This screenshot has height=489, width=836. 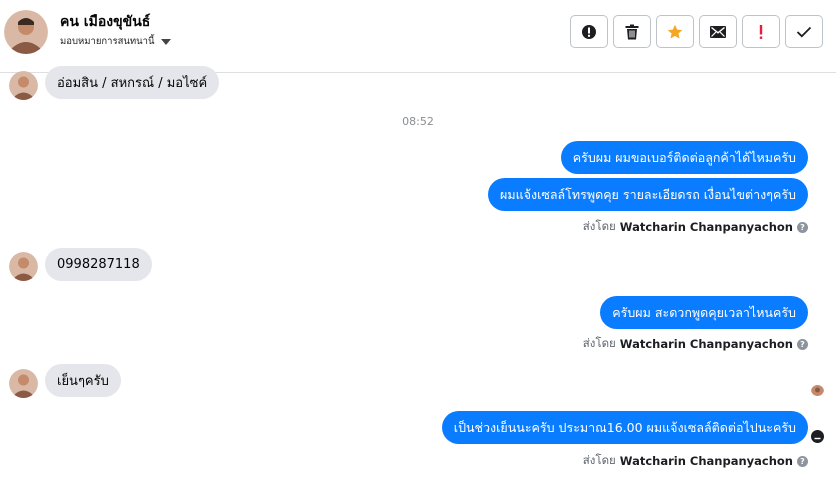 I want to click on outgoing-message: ครับผม ผมขอเบอร์ติดต่อลูกค้าได้ไหมครับ, so click(x=684, y=157).